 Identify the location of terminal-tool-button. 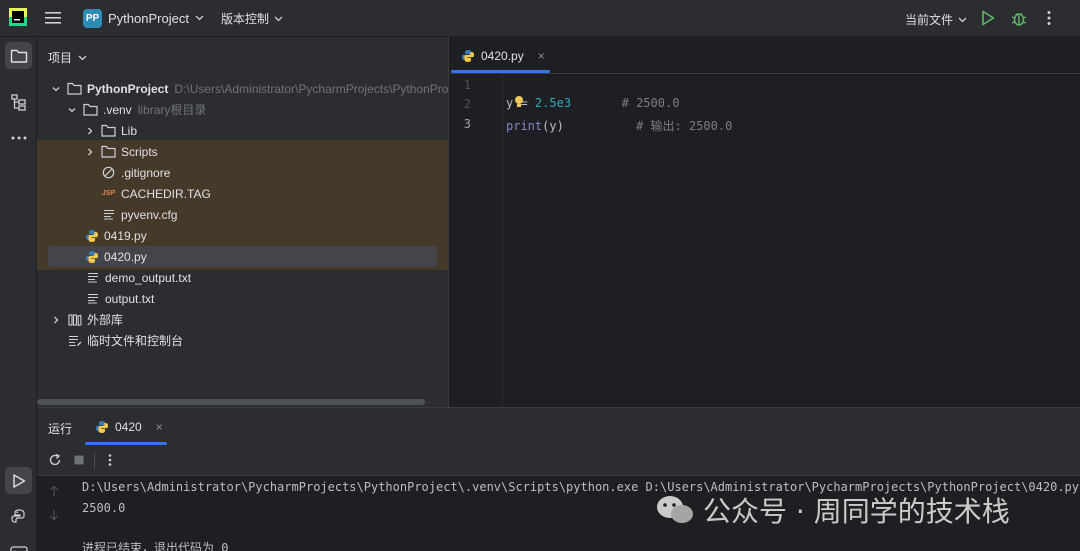
(18, 545).